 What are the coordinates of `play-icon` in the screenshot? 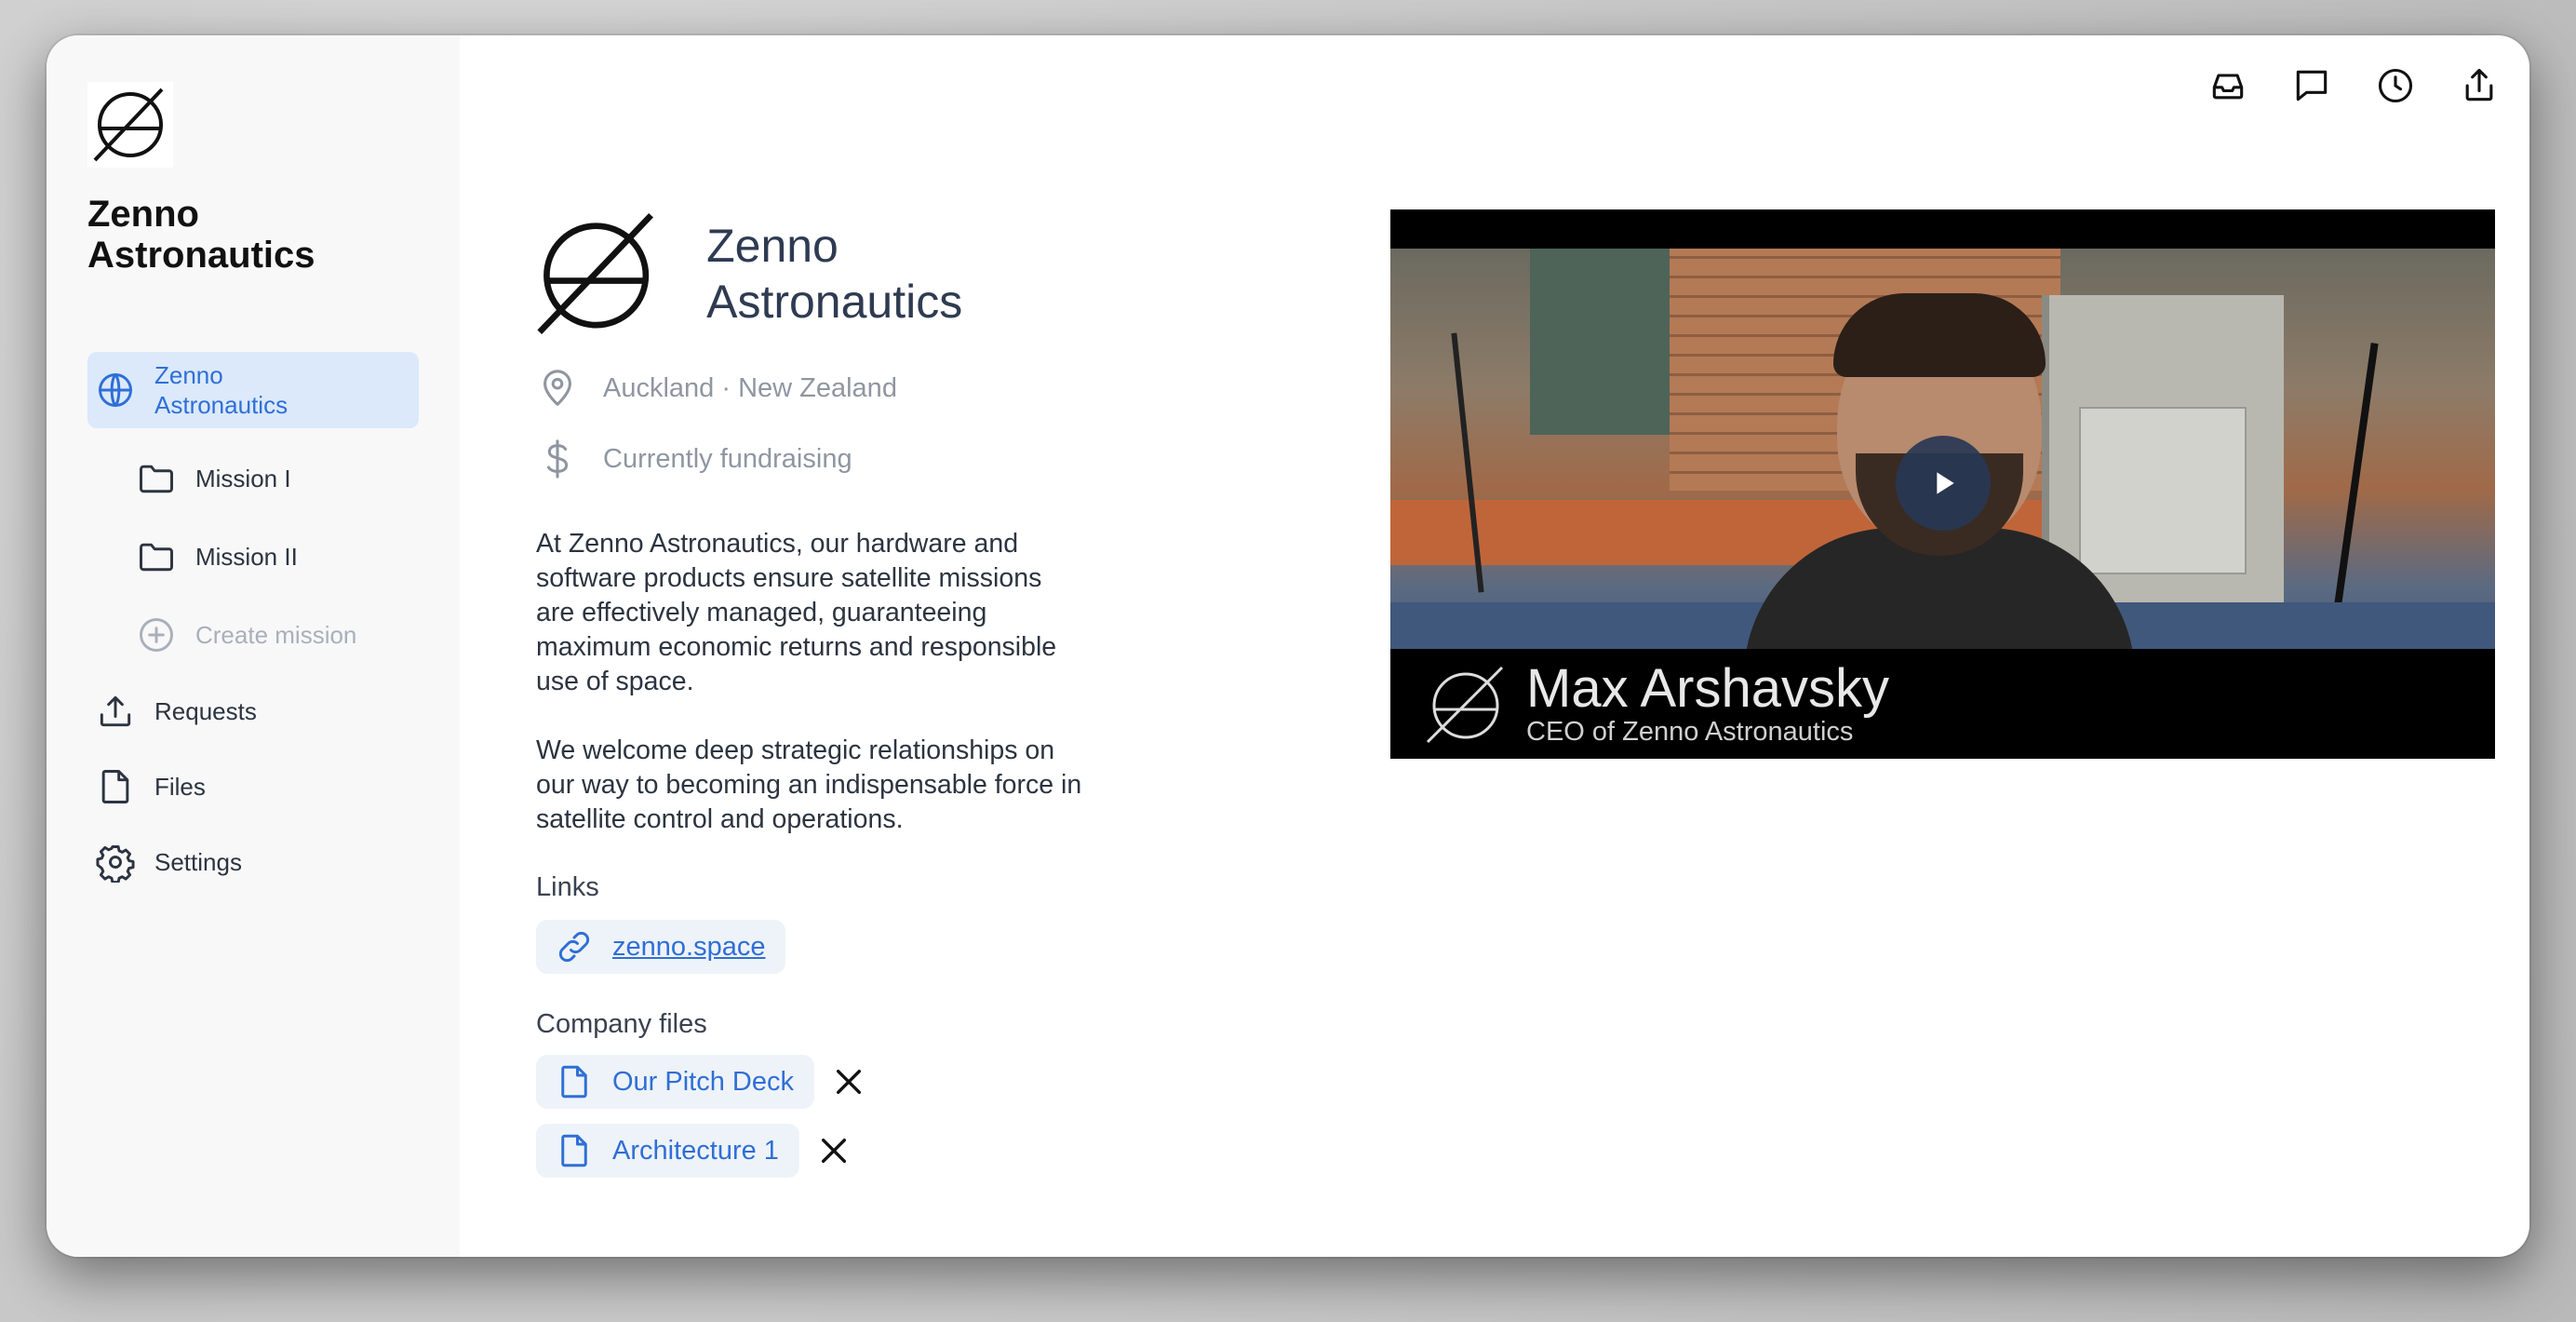 It's located at (1945, 483).